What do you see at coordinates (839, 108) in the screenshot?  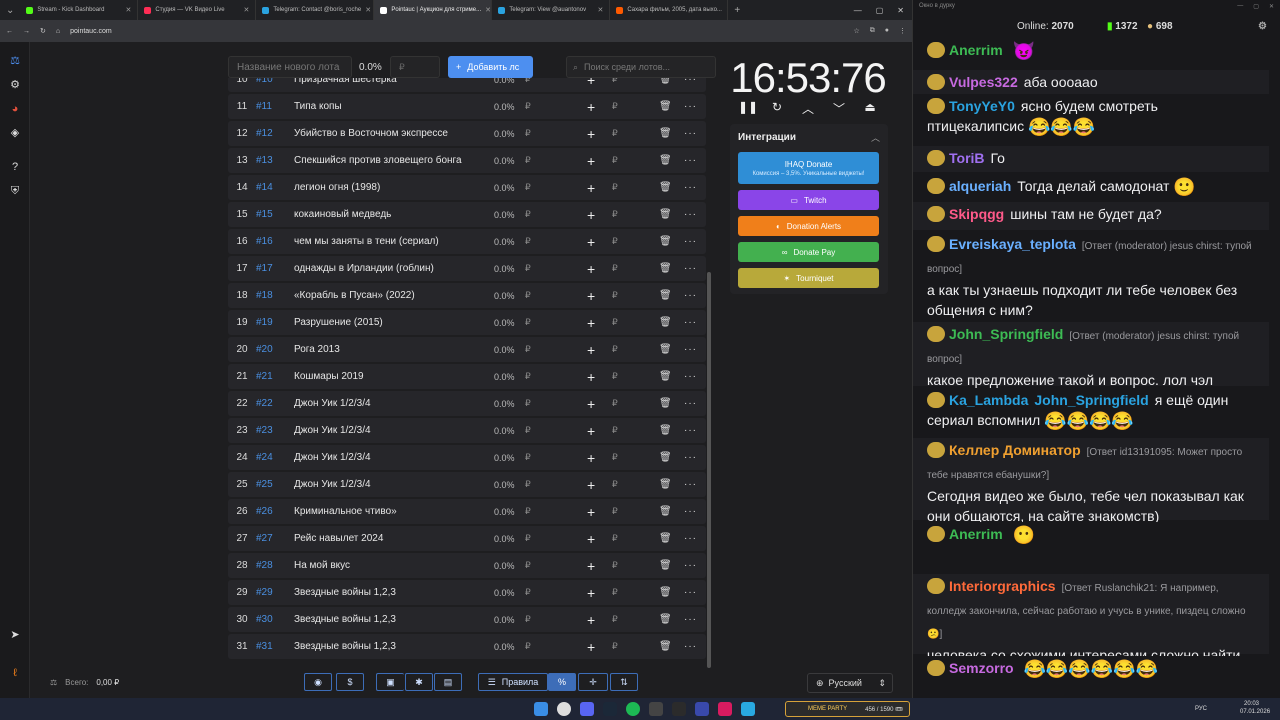 I see `chevron-down-icon: ﹀` at bounding box center [839, 108].